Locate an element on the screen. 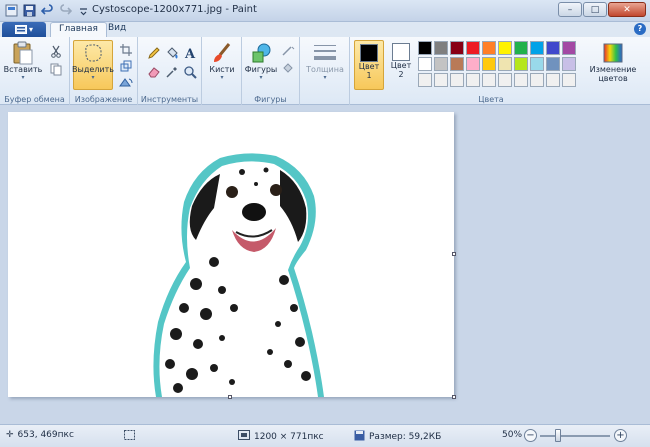 This screenshot has height=447, width=650. magnifier-icon is located at coordinates (190, 72).